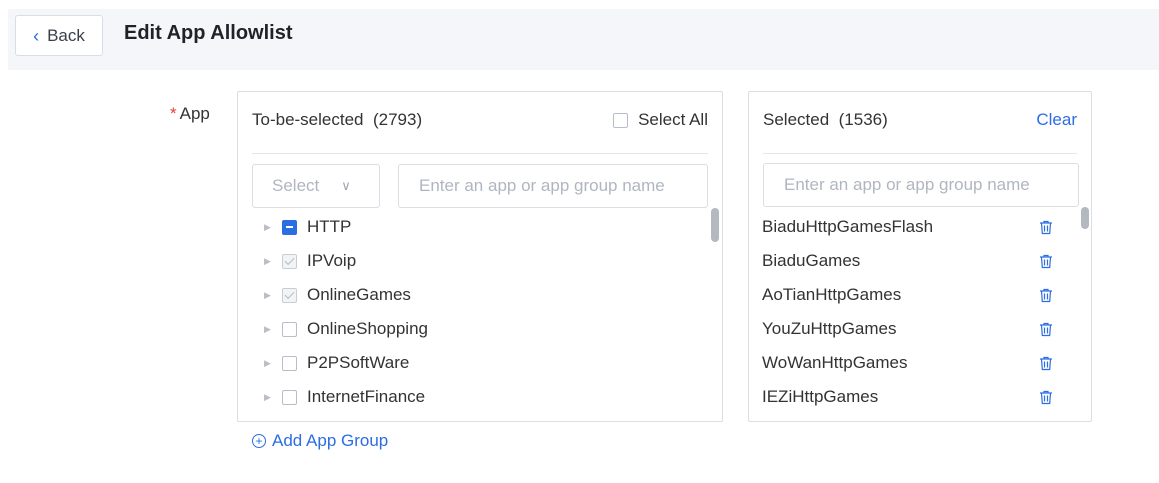 The height and width of the screenshot is (483, 1159). What do you see at coordinates (330, 440) in the screenshot?
I see `add-app-group-label: Add App Group` at bounding box center [330, 440].